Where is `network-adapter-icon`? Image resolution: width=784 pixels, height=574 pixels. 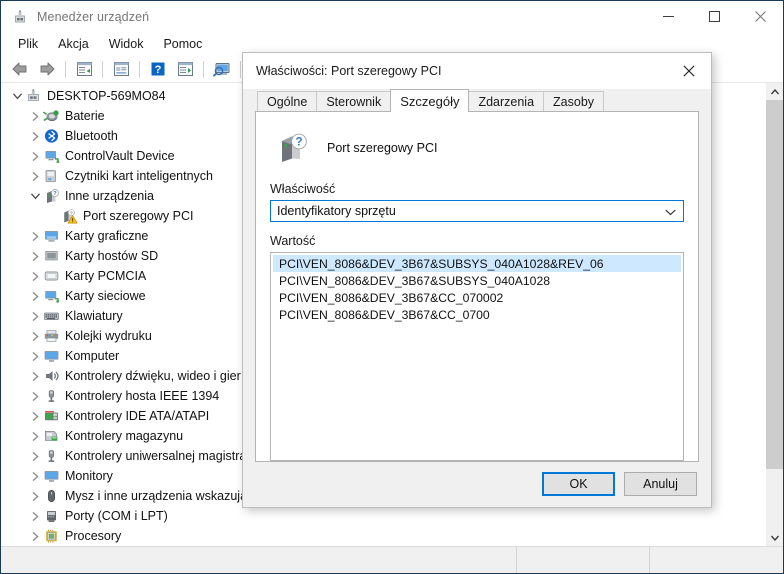
network-adapter-icon is located at coordinates (51, 296).